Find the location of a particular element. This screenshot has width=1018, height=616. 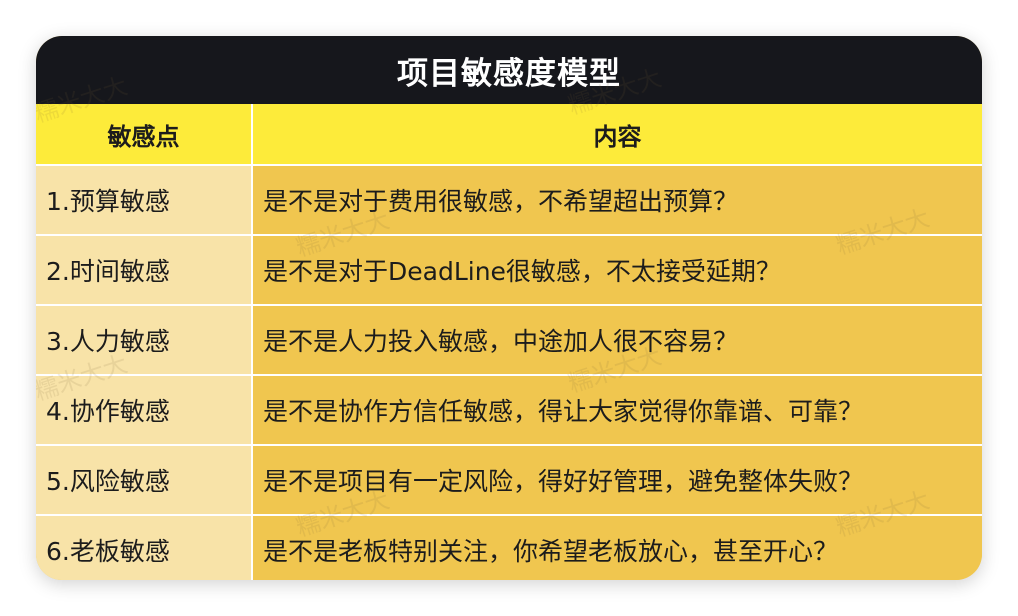

row-name: 2.时间敏感 is located at coordinates (144, 270).